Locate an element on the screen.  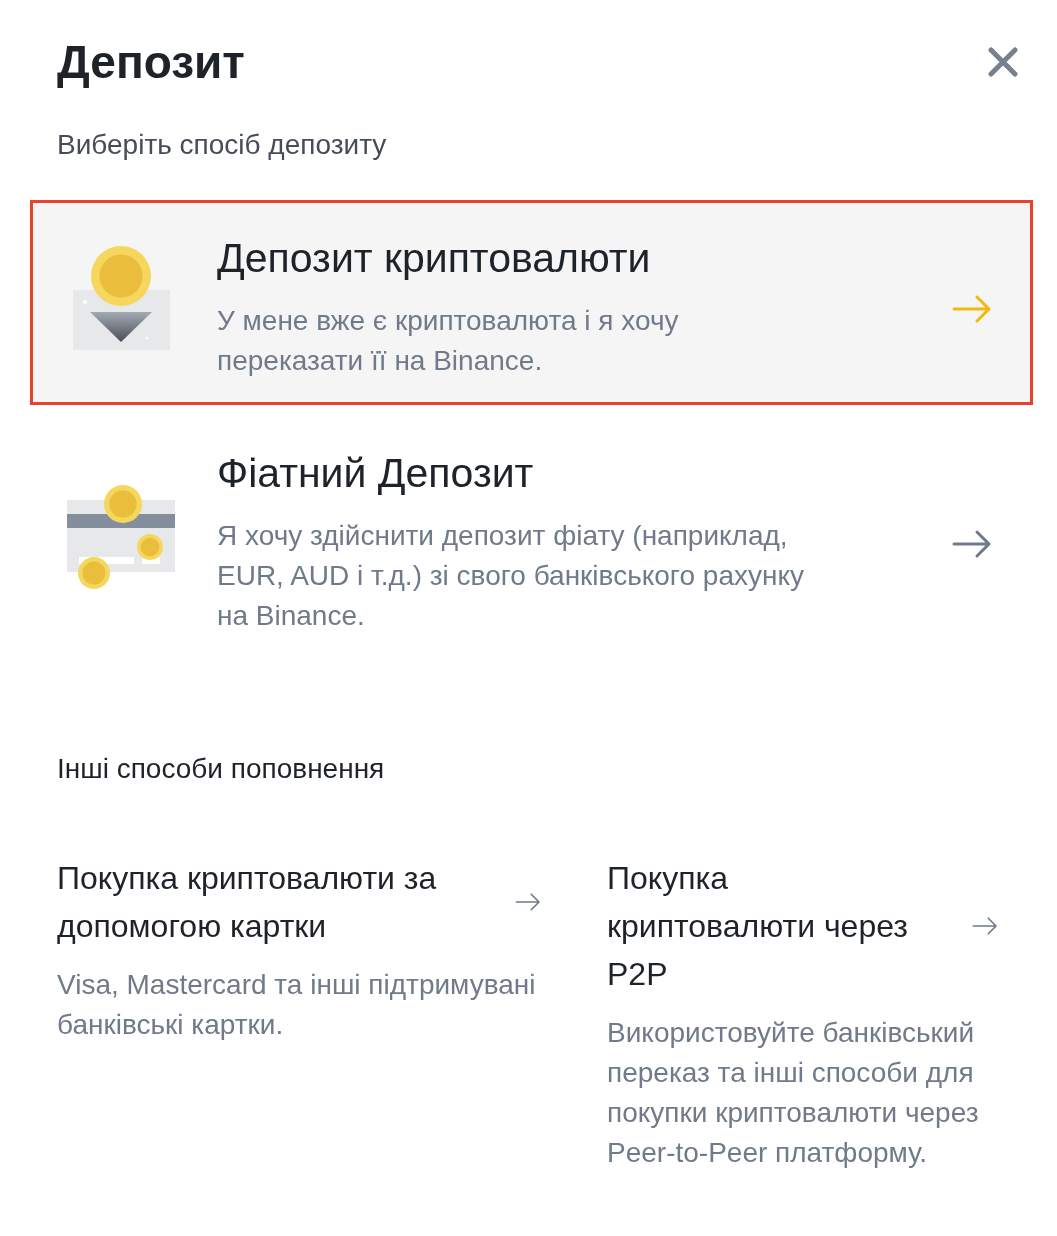
close-icon is located at coordinates (1003, 62).